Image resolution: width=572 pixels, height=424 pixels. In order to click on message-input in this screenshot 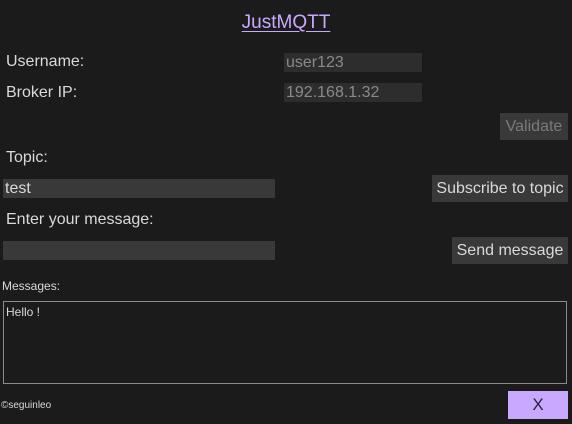, I will do `click(139, 250)`.